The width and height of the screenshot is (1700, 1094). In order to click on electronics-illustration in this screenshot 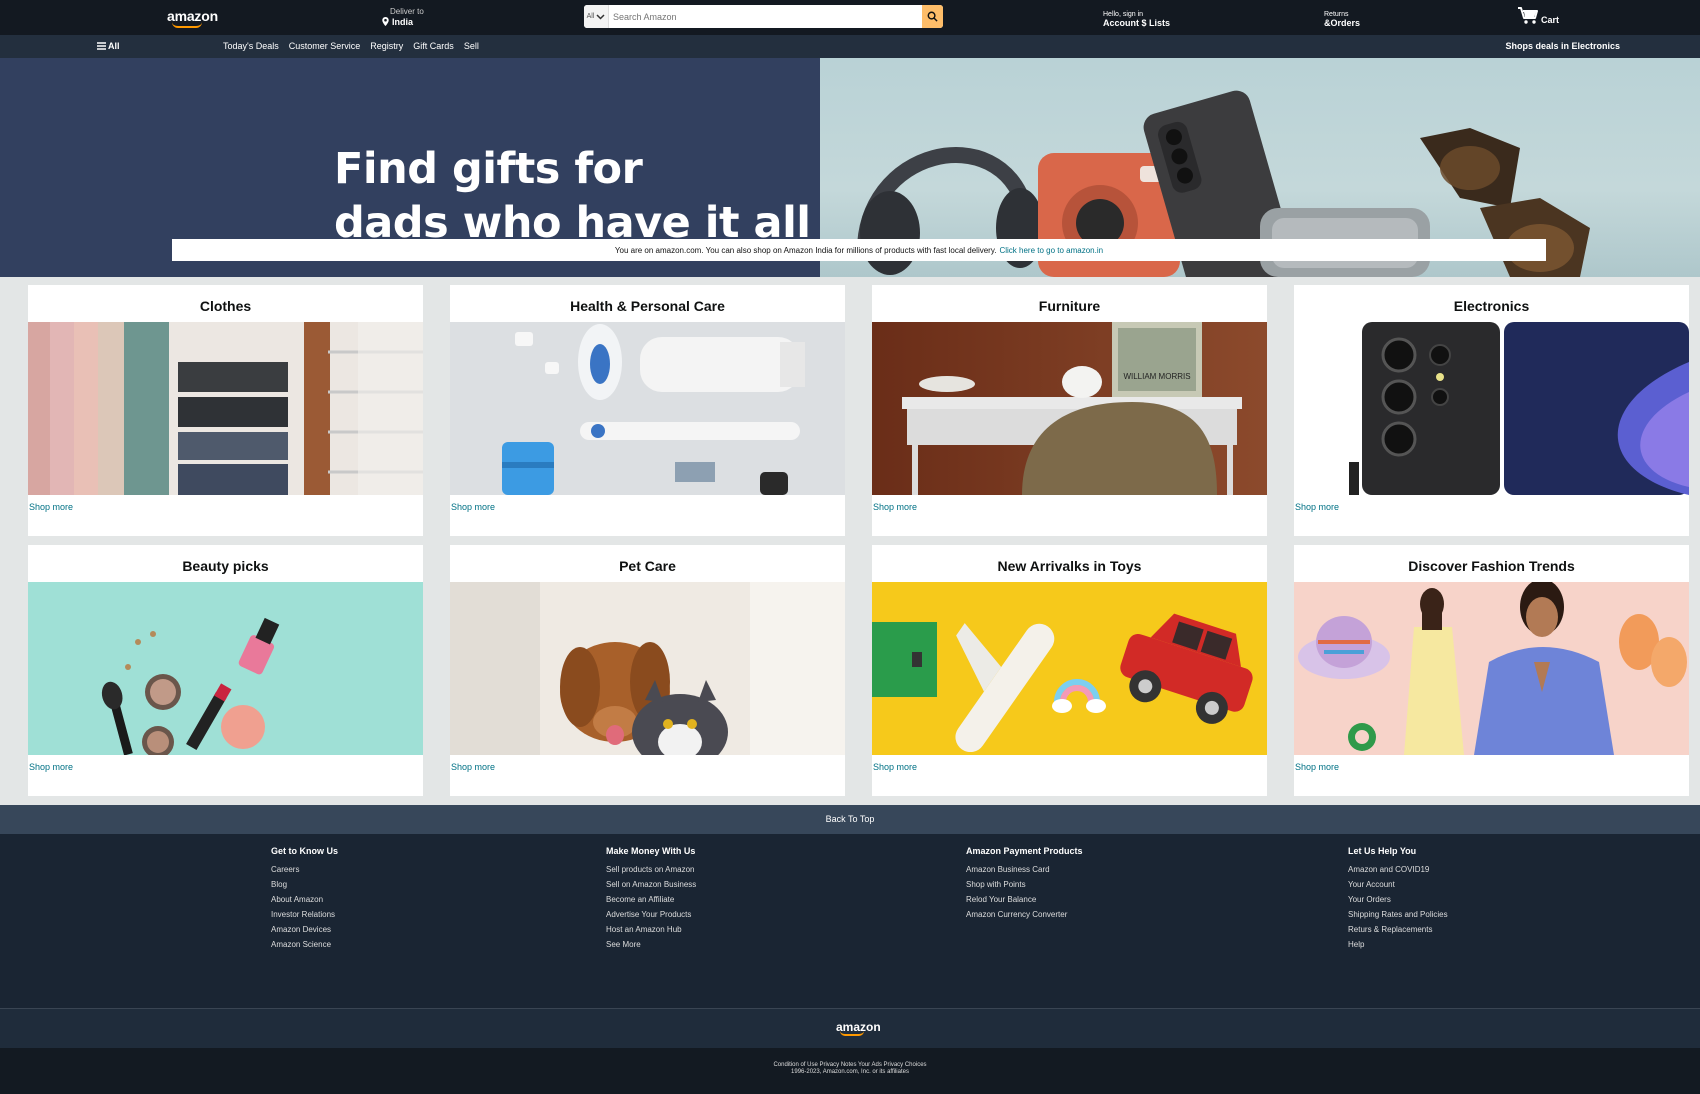, I will do `click(1491, 408)`.